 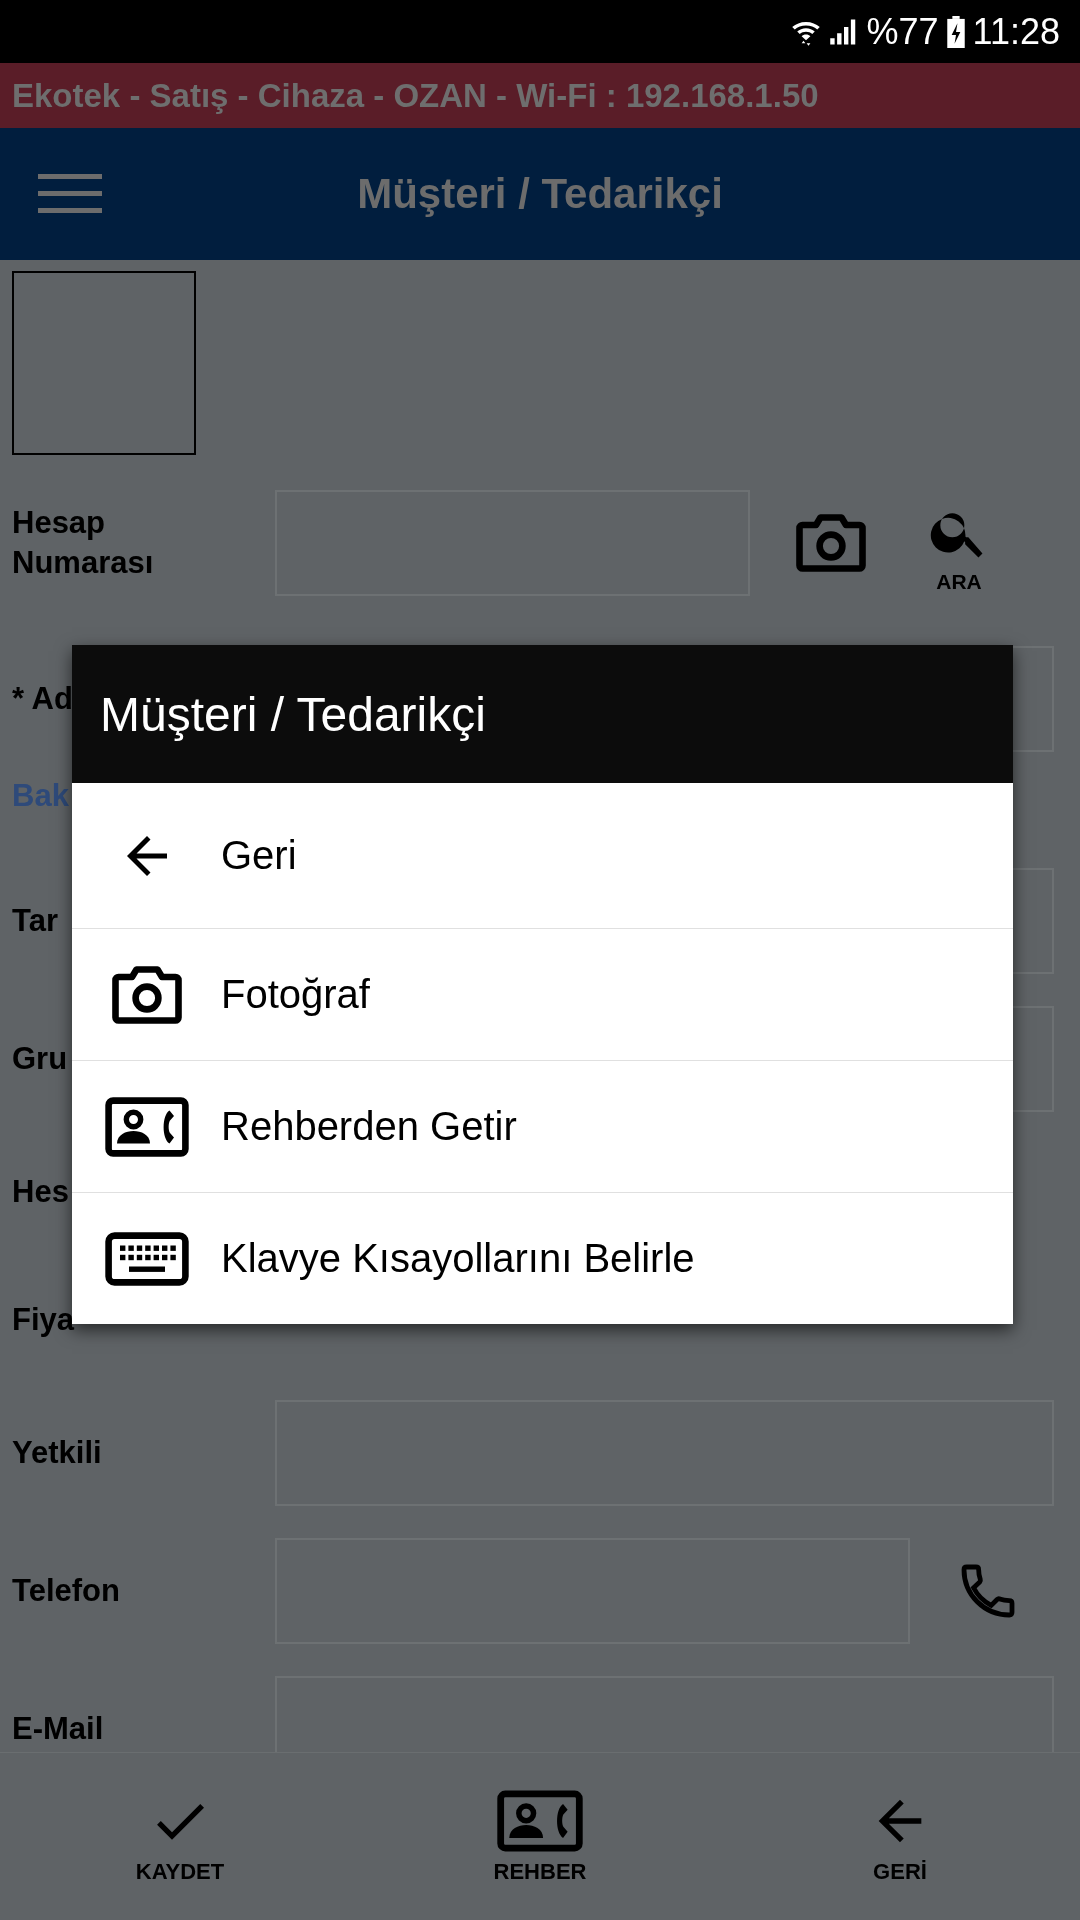 I want to click on field-label: Telefon, so click(x=66, y=1590).